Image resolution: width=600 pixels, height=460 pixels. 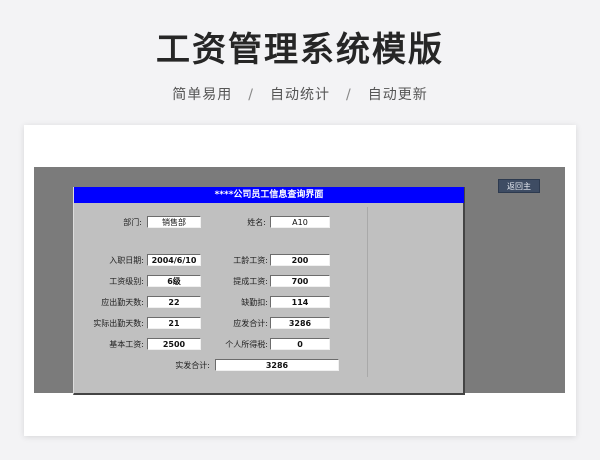 I want to click on seniority-pay-label: 工龄工资:, so click(x=250, y=260).